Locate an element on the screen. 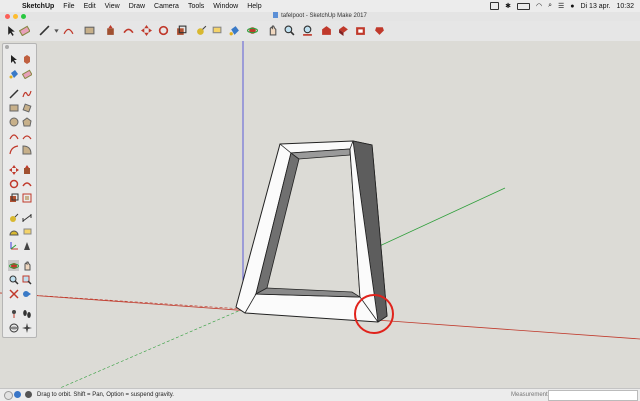 This screenshot has width=640, height=401. two-point-arc-icon is located at coordinates (26, 135).